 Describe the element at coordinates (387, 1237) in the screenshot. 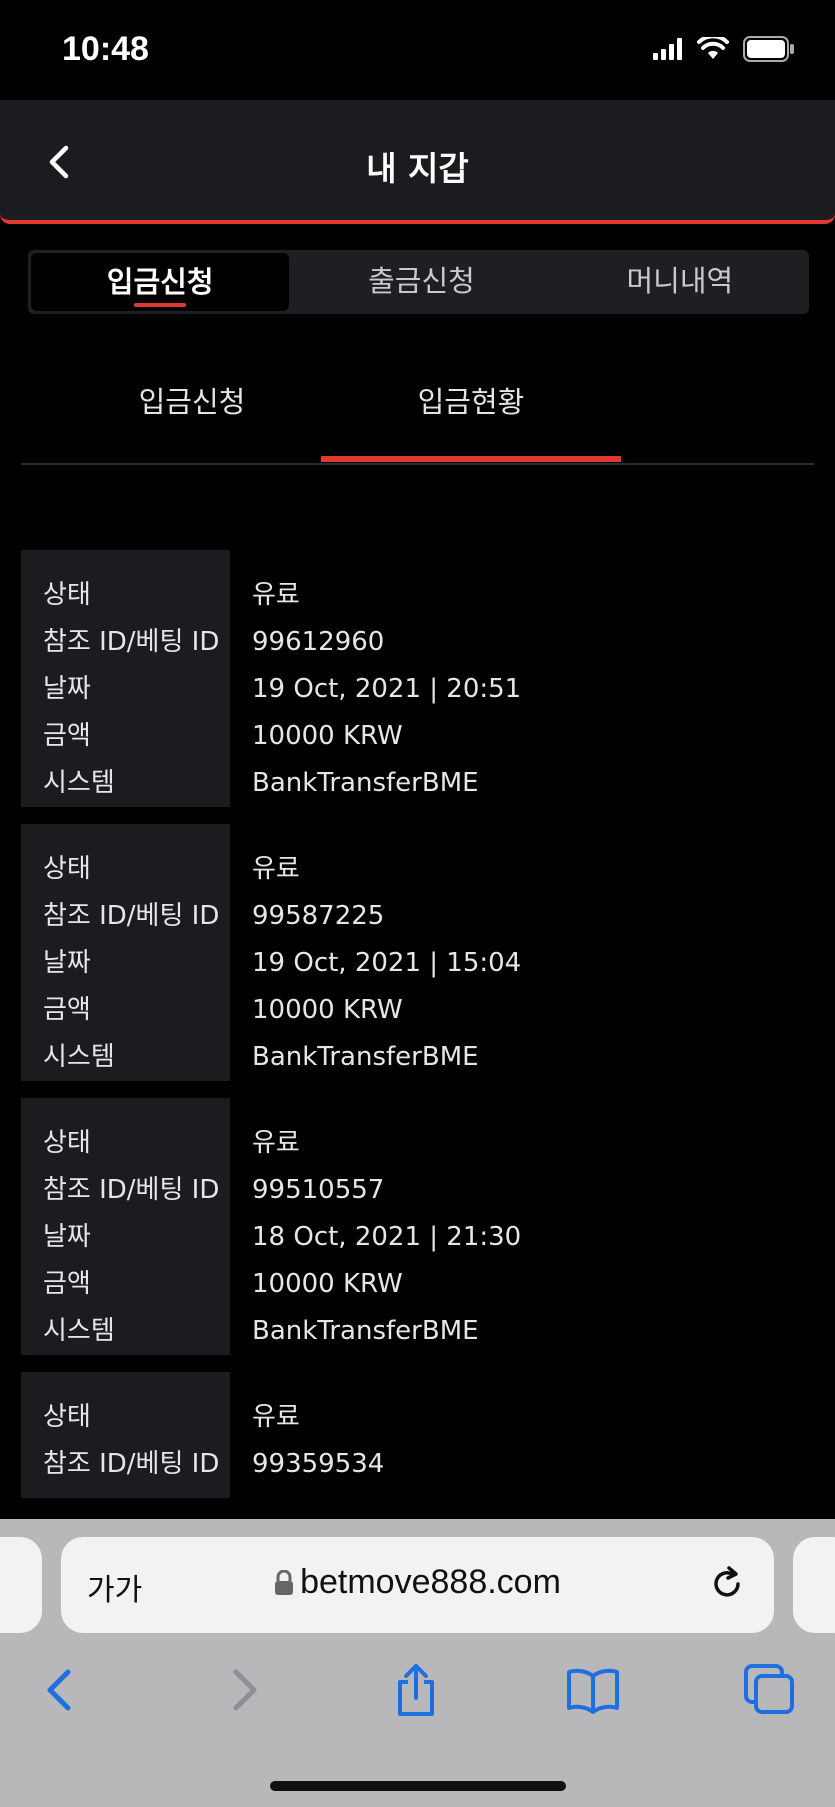

I see `row-value: 18 Oct, 2021 | 21:30` at that location.